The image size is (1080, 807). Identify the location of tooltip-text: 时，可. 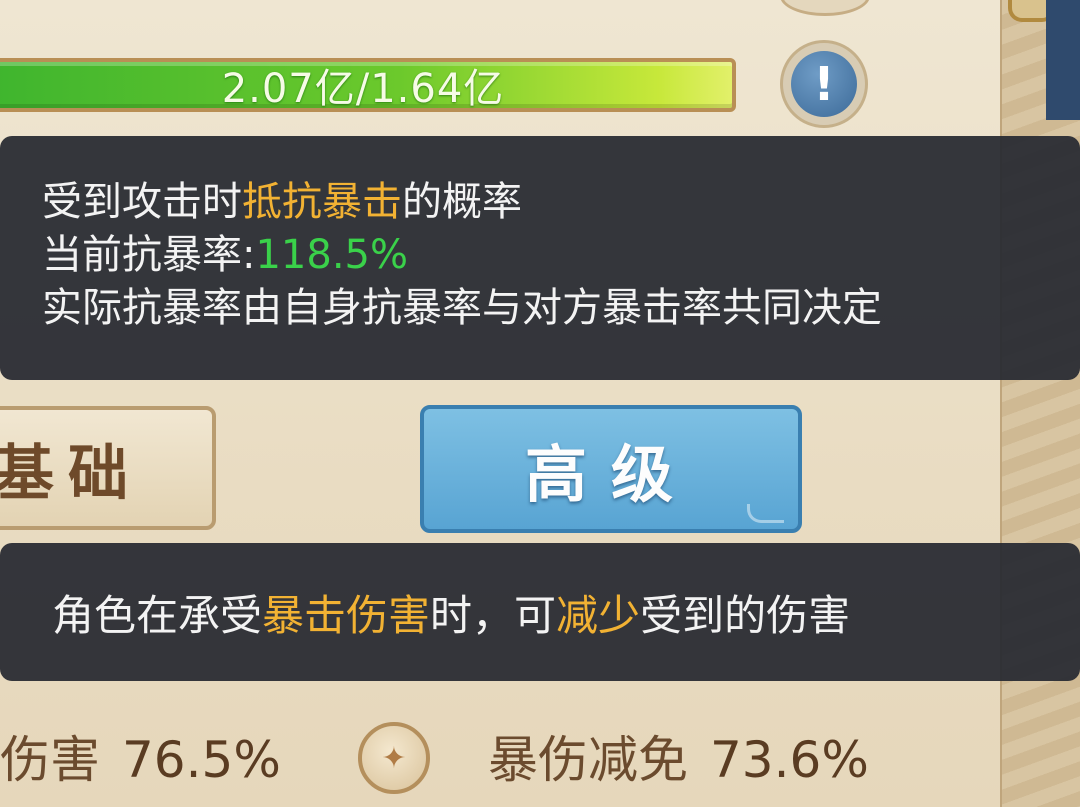
(493, 615).